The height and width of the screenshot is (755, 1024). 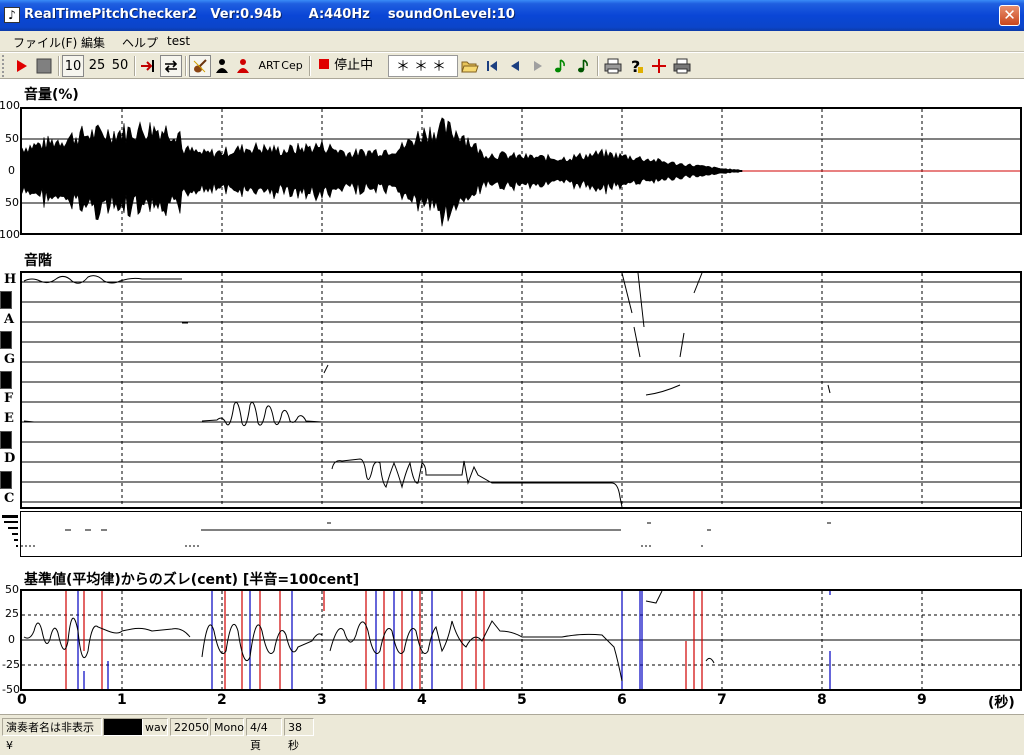 I want to click on x-tick: 6, so click(x=622, y=700).